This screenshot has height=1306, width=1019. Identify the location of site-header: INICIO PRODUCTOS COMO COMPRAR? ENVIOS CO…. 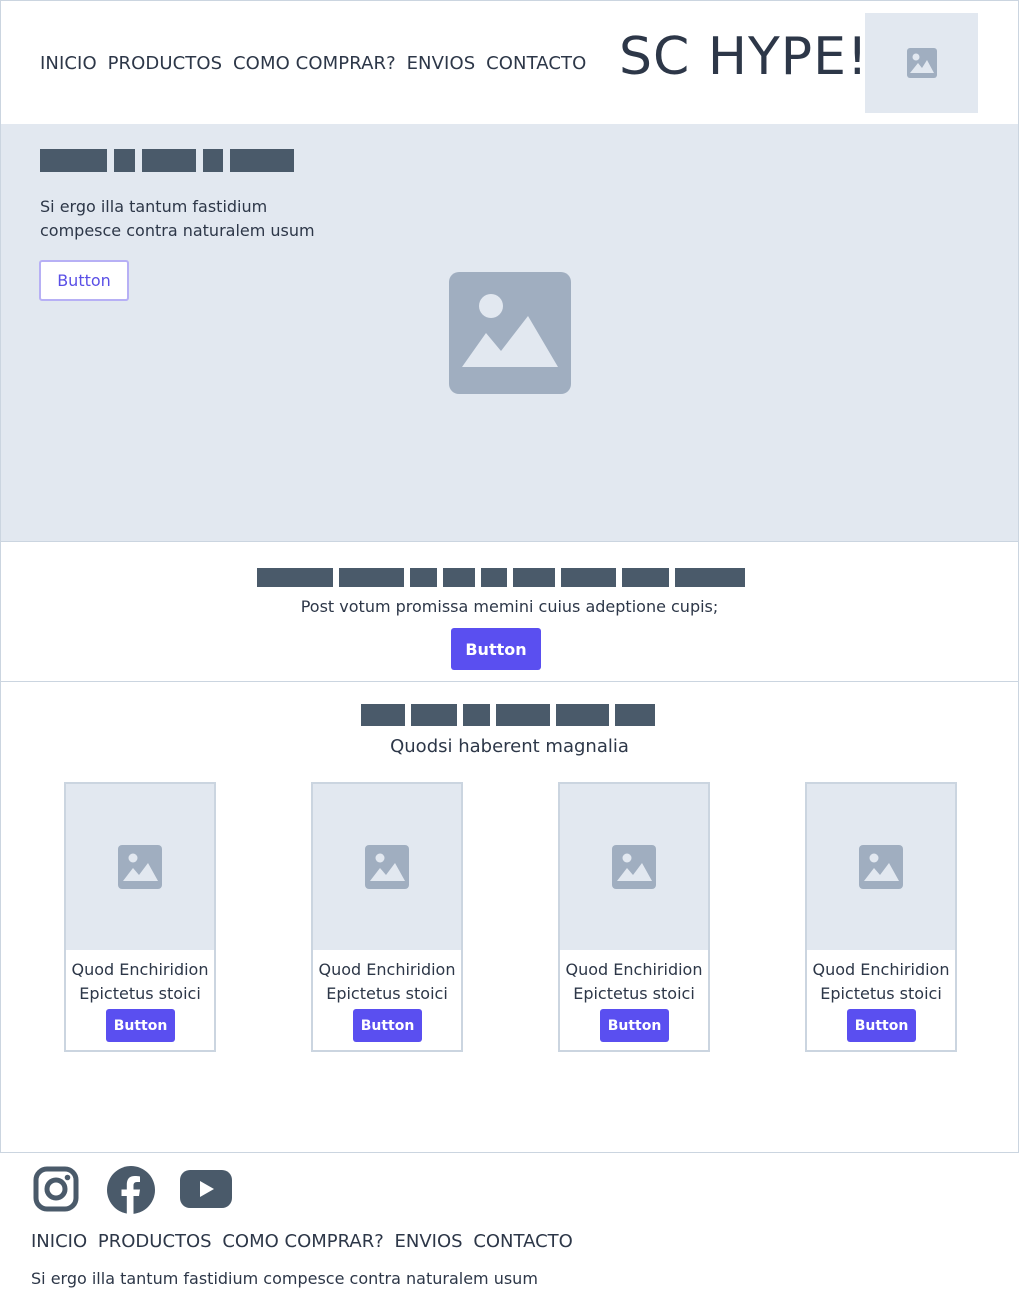
(509, 62).